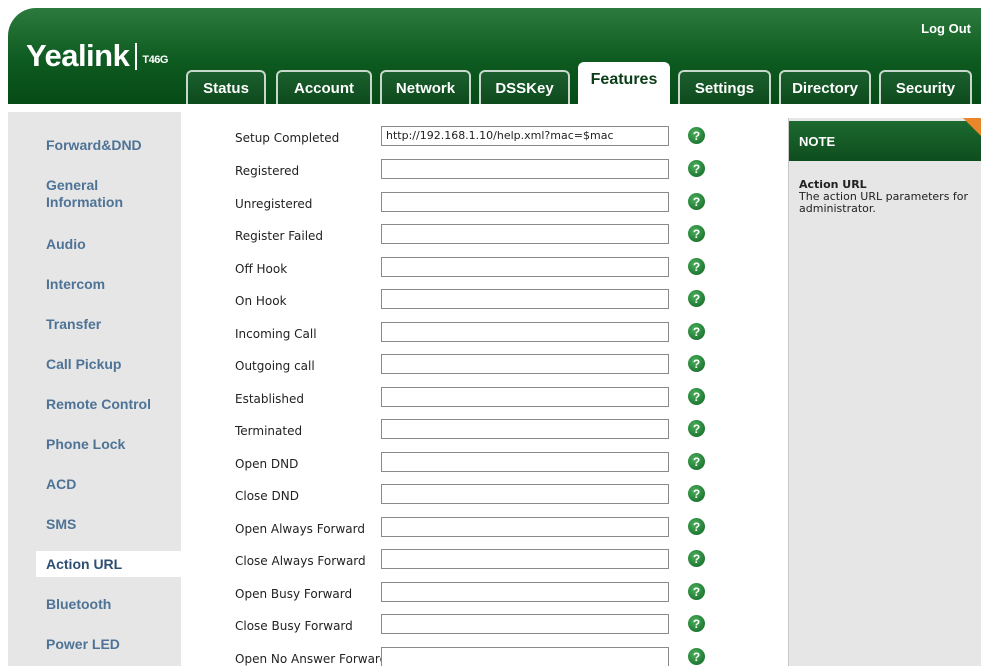  What do you see at coordinates (261, 301) in the screenshot?
I see `field-label: On Hook` at bounding box center [261, 301].